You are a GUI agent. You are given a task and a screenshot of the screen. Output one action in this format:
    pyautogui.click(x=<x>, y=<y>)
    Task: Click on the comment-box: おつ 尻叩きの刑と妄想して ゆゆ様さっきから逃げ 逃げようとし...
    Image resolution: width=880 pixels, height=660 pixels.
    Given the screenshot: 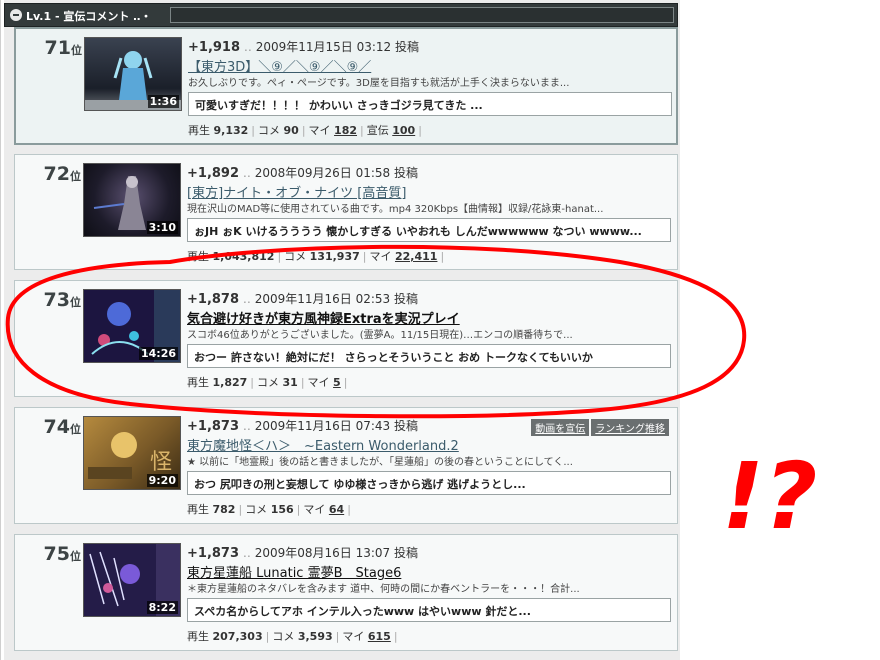 What is the action you would take?
    pyautogui.click(x=429, y=483)
    